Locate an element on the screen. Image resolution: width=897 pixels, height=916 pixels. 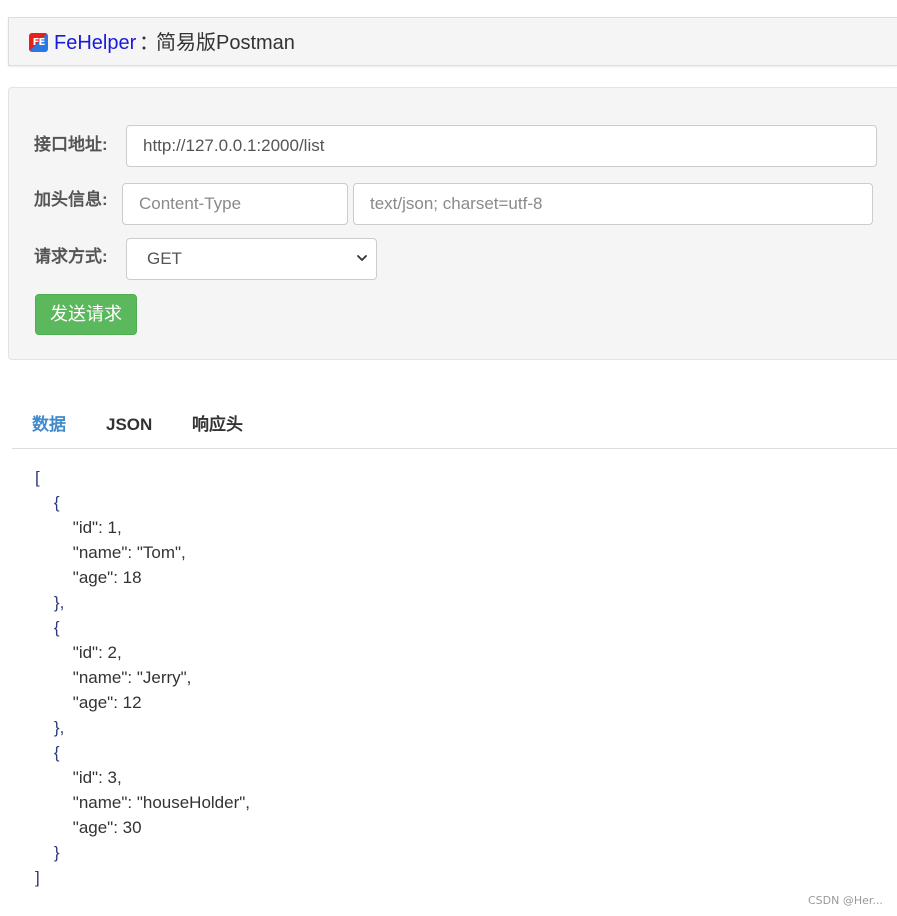
tab-response-headers: 响应头 is located at coordinates (217, 425).